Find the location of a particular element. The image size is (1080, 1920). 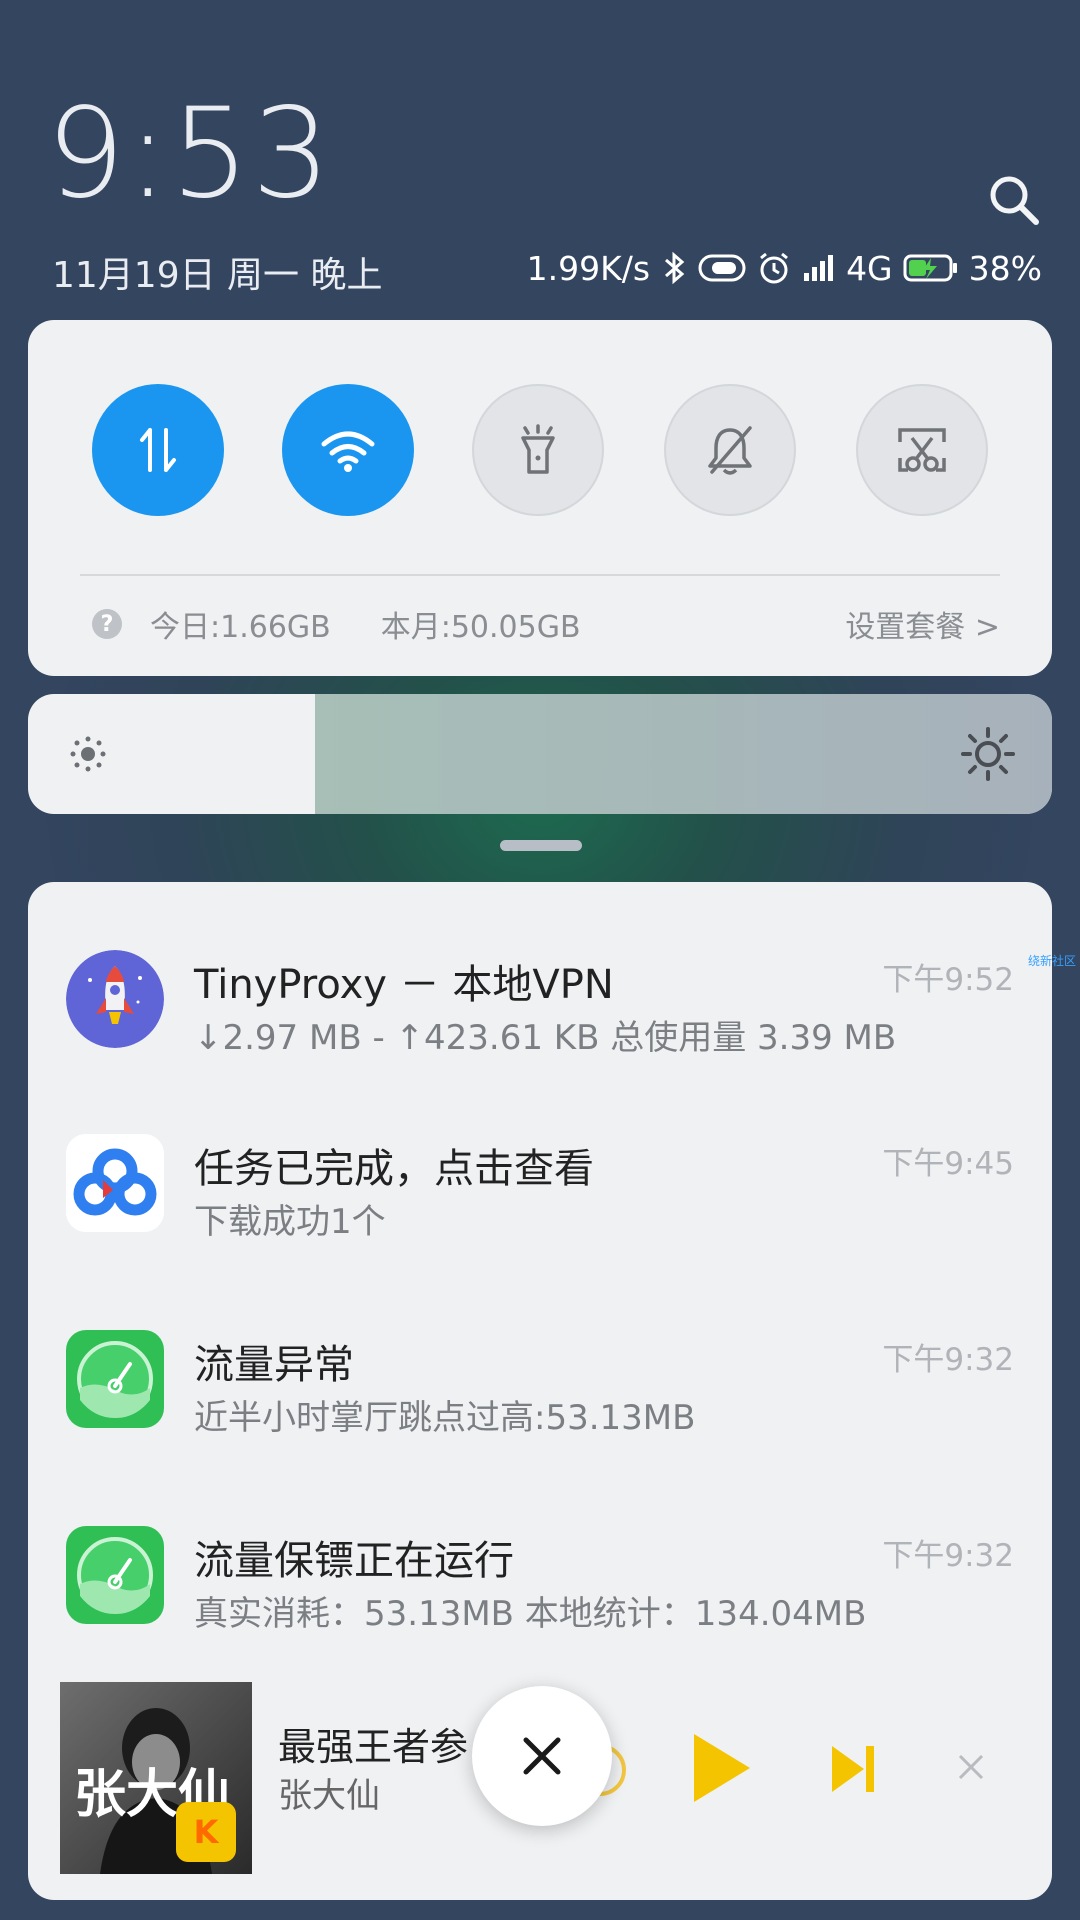

media-artist: 张大仙 is located at coordinates (329, 1796).